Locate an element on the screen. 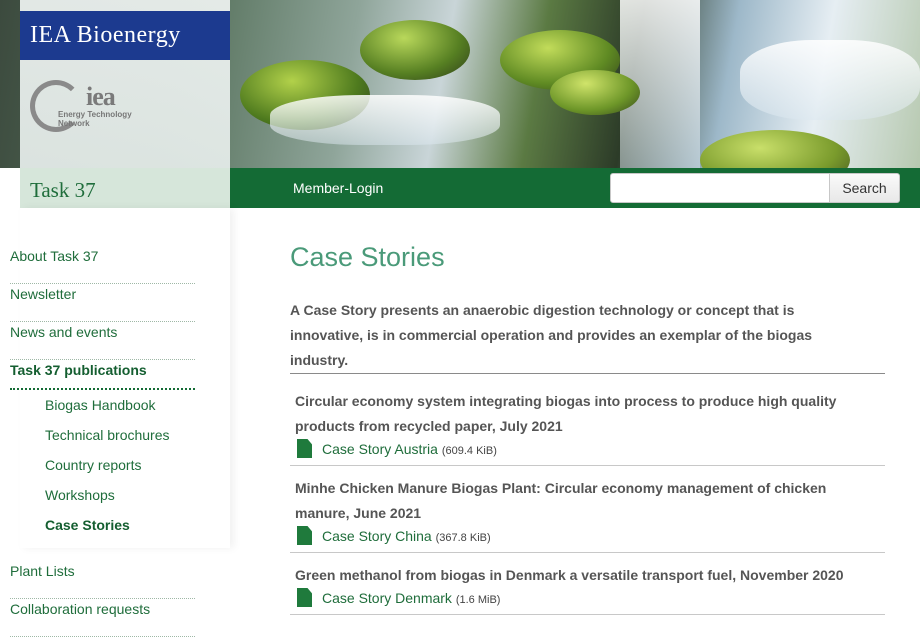 The width and height of the screenshot is (920, 637). sidebar-item-label: Collaboration requests is located at coordinates (80, 609).